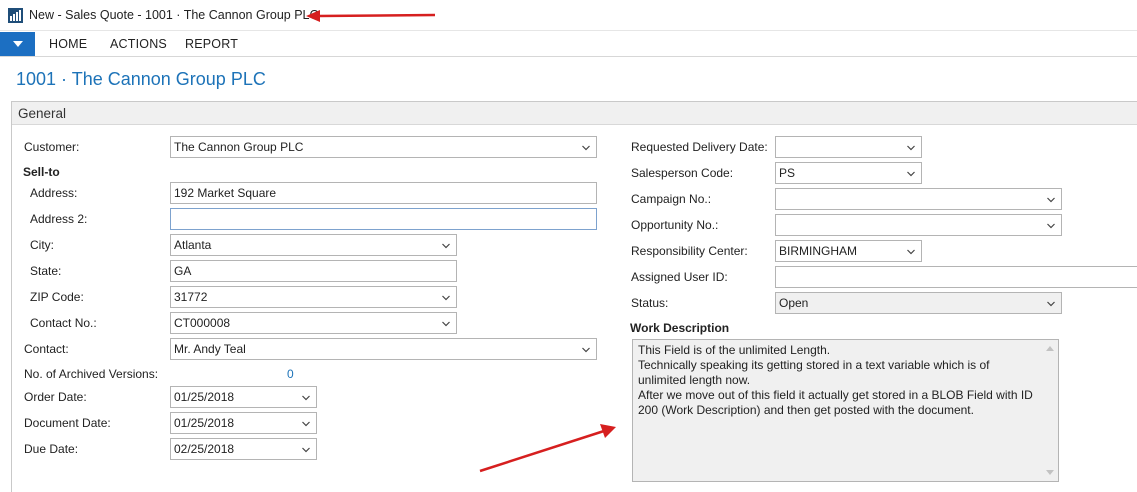  Describe the element at coordinates (383, 219) in the screenshot. I see `address2-field` at that location.